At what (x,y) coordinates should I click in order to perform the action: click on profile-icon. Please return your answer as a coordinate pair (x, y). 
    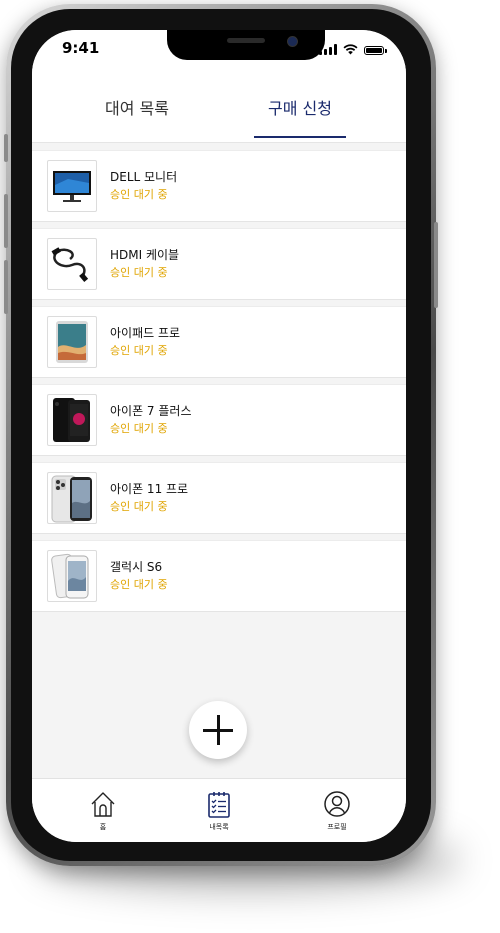
    Looking at the image, I should click on (337, 804).